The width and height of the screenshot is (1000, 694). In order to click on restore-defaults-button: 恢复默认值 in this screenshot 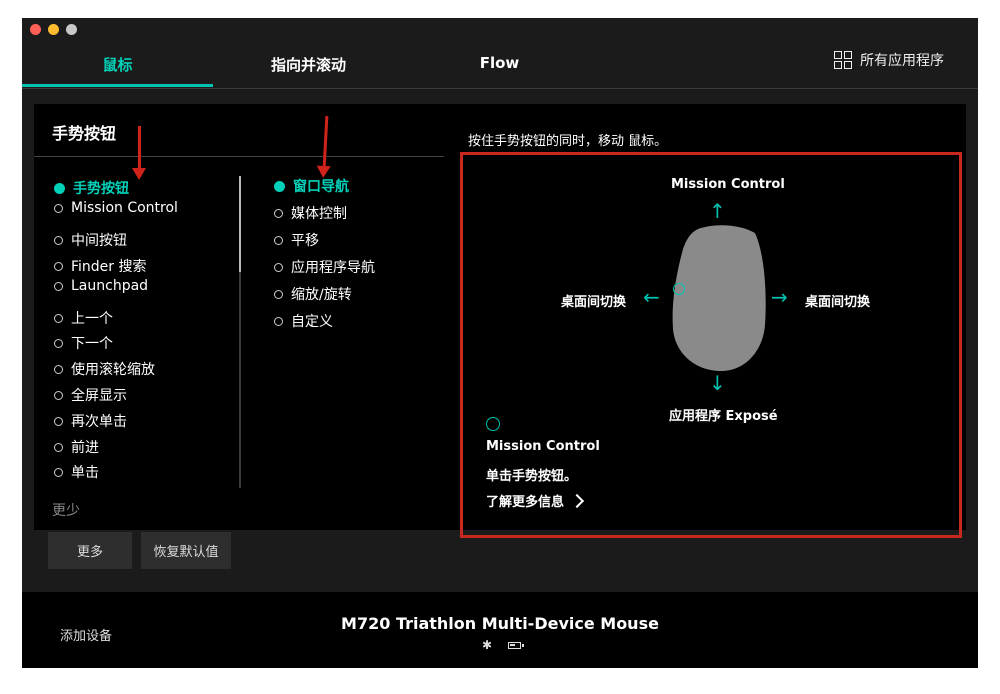, I will do `click(186, 550)`.